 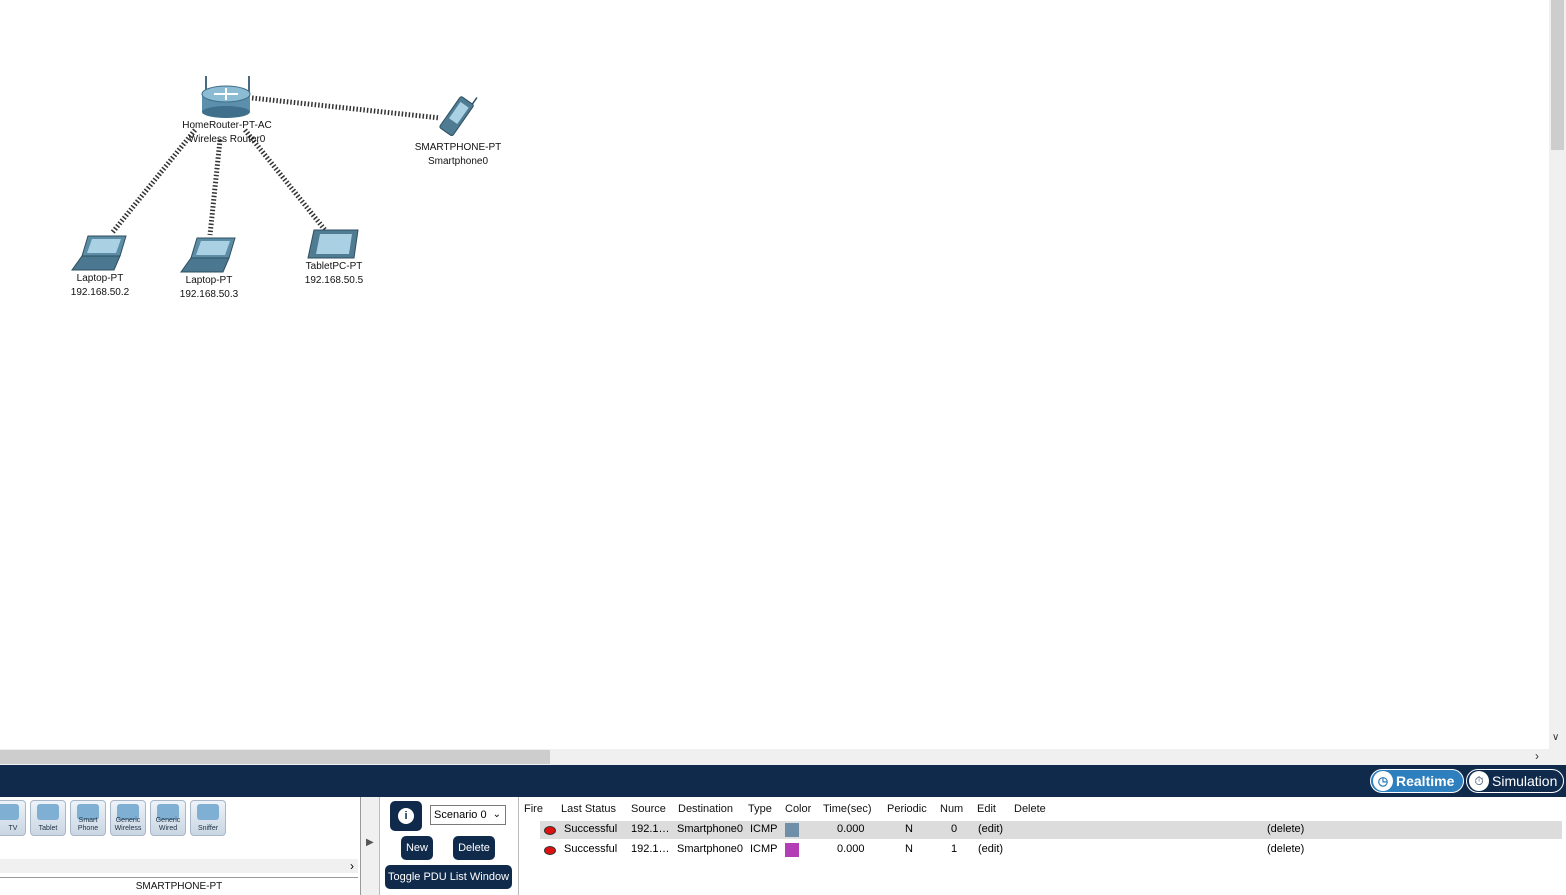 I want to click on selected-device-name: SMARTPHONE-PT, so click(x=179, y=886).